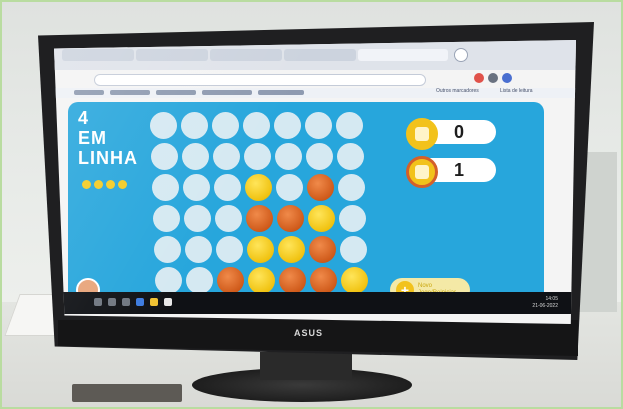 The image size is (623, 409). Describe the element at coordinates (84, 118) in the screenshot. I see `game-title-line: 4` at that location.